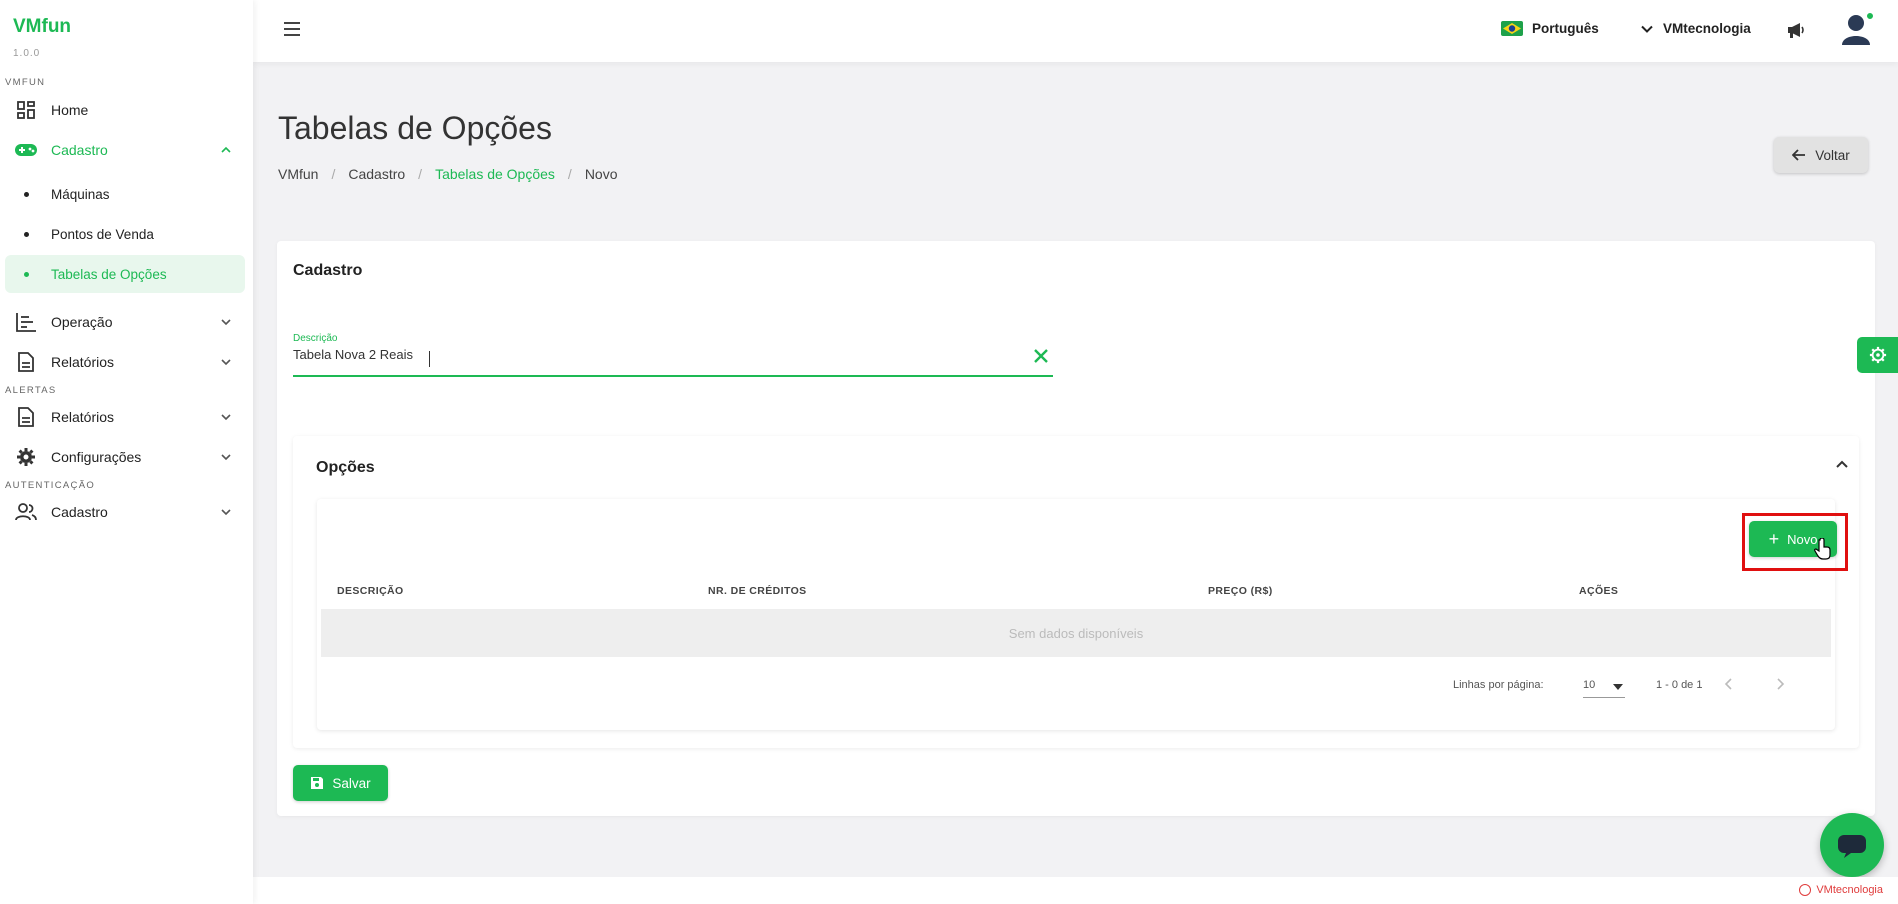 The height and width of the screenshot is (904, 1898). I want to click on sidebar-subitem-tabelas-de-opcoes: Tabelas de Opções, so click(125, 274).